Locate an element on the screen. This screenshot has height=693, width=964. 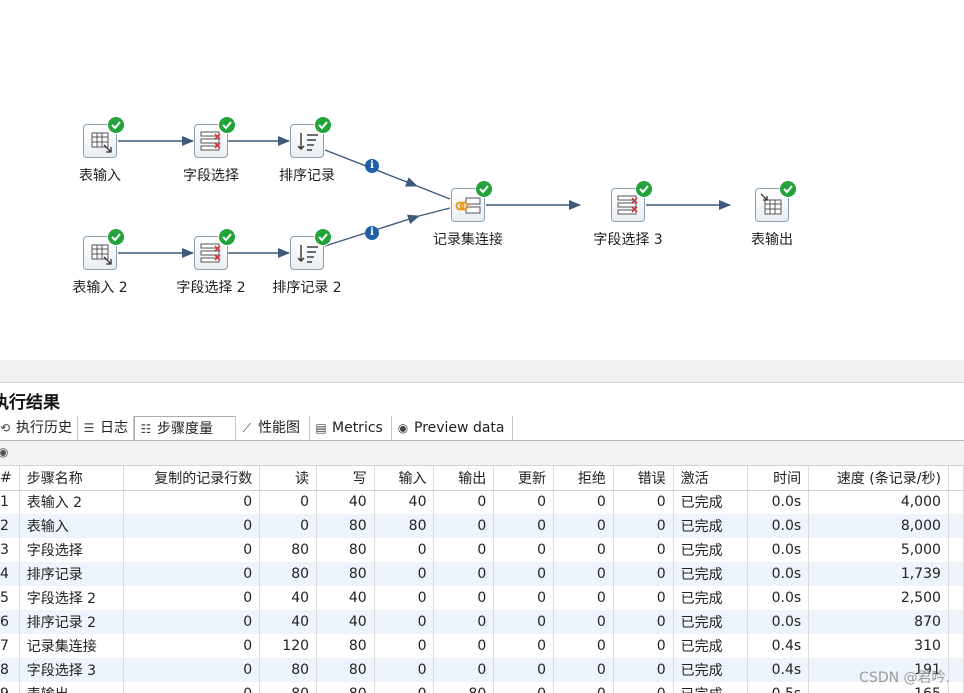
table-cell: 2,500 is located at coordinates (878, 598).